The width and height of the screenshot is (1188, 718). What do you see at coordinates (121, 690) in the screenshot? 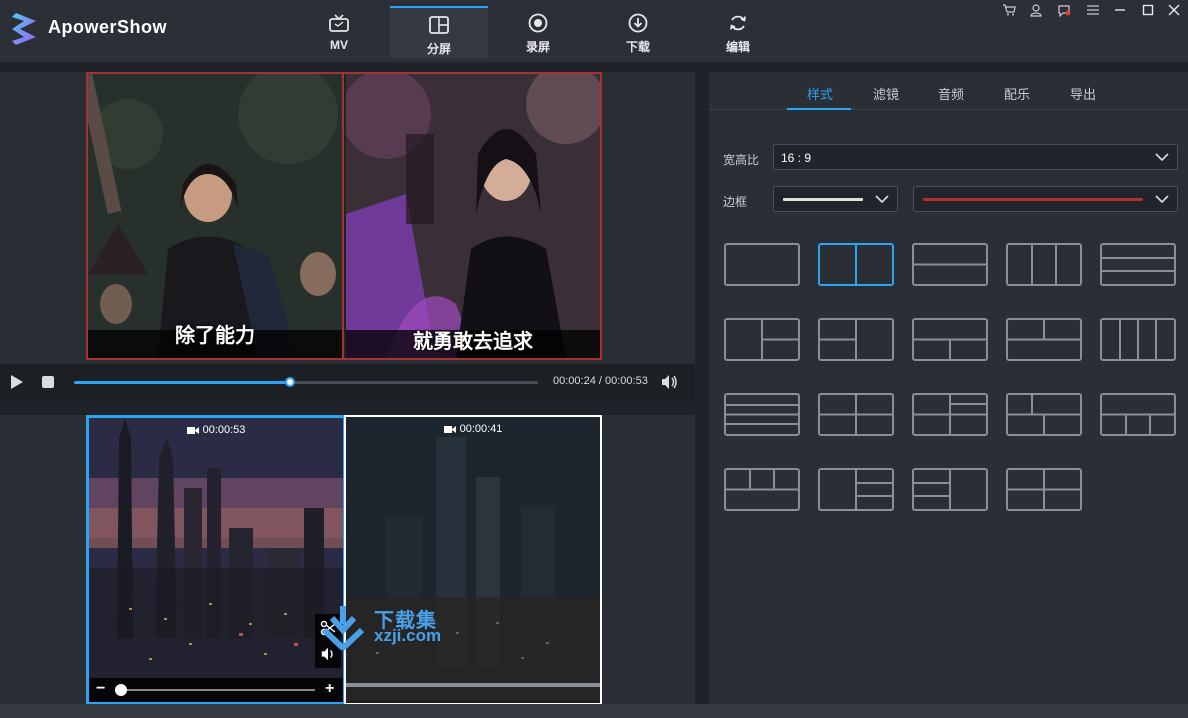
I see `clip-slider-knob` at bounding box center [121, 690].